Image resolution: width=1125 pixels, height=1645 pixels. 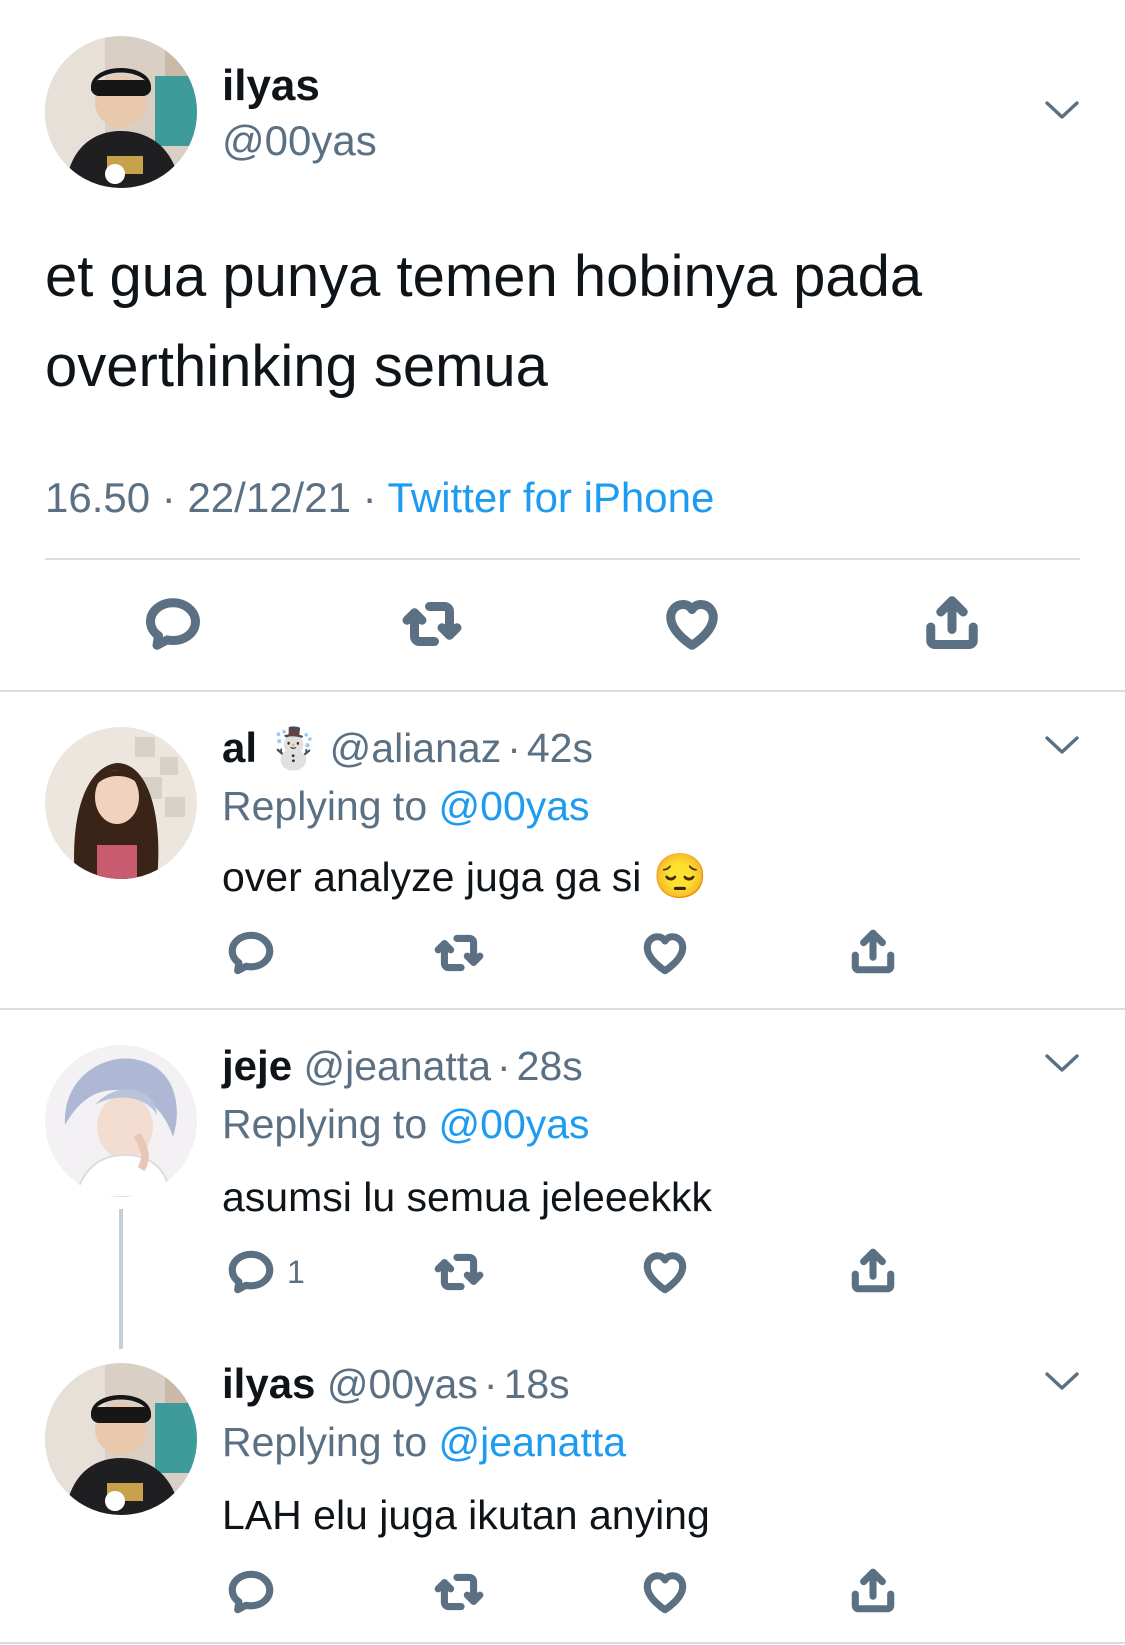 I want to click on user-handle: @jeanatta, so click(x=397, y=1066).